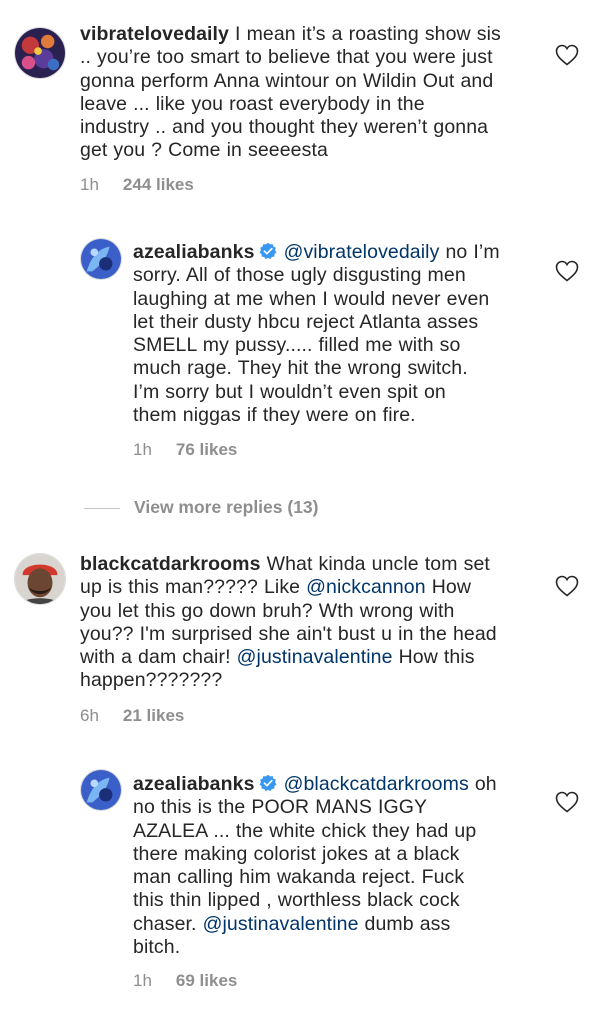 The width and height of the screenshot is (610, 1024). What do you see at coordinates (274, 415) in the screenshot?
I see `comment-line: them niggas if they were on fire.` at bounding box center [274, 415].